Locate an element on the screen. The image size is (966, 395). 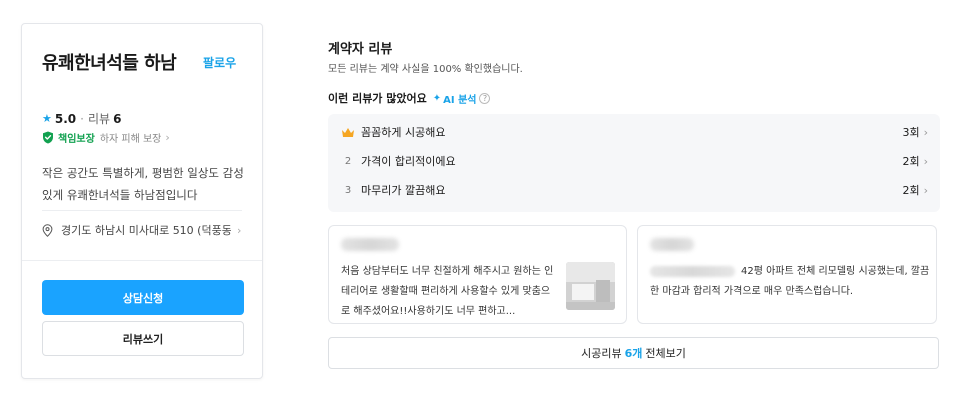
rank-number: 2 is located at coordinates (348, 161).